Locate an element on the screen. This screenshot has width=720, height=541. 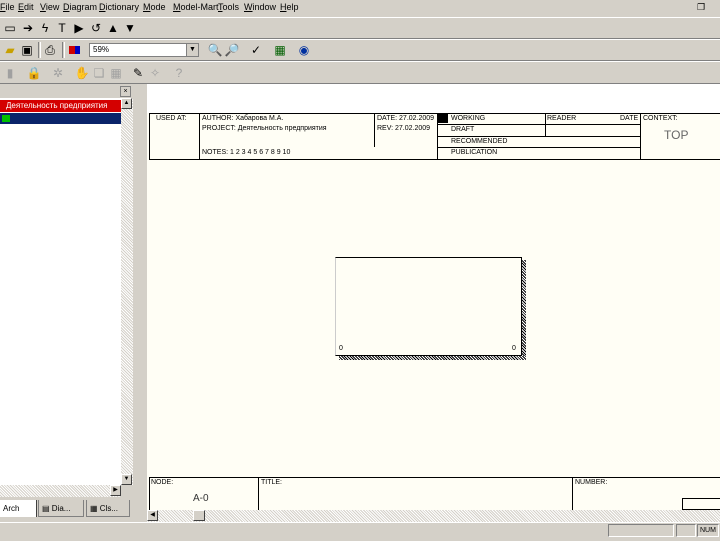
node-label: NODE: is located at coordinates (162, 482).